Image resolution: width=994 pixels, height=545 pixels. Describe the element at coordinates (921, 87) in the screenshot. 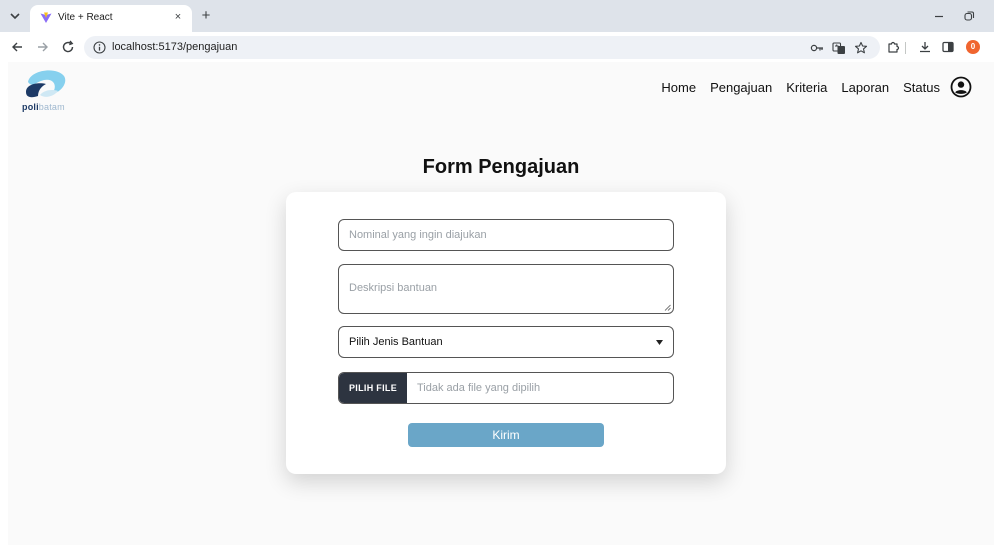

I see `nav-status: Status` at that location.